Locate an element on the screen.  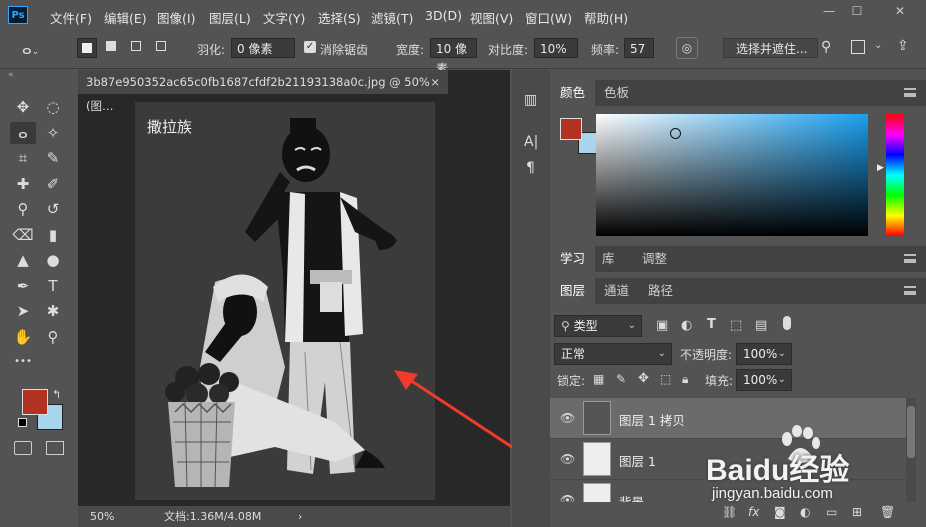
type-tool-icon: T is located at coordinates (53, 286).